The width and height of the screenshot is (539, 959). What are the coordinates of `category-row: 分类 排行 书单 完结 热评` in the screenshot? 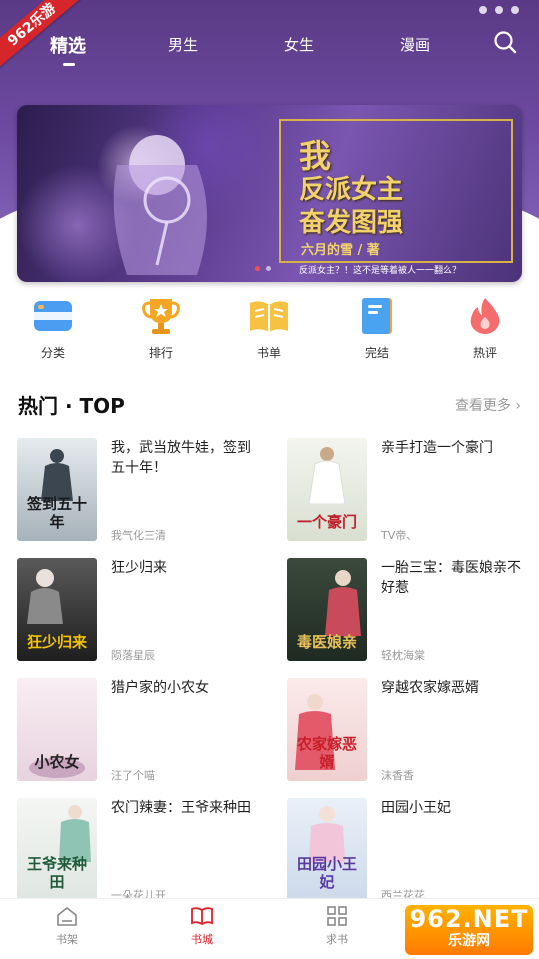 It's located at (269, 332).